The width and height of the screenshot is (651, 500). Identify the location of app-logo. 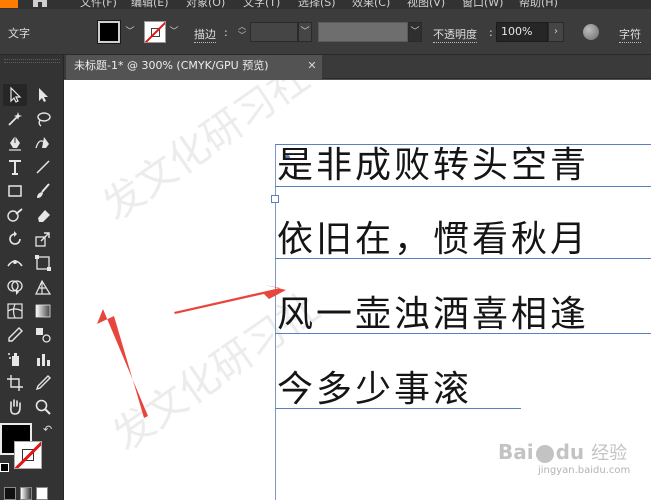
(9, 4).